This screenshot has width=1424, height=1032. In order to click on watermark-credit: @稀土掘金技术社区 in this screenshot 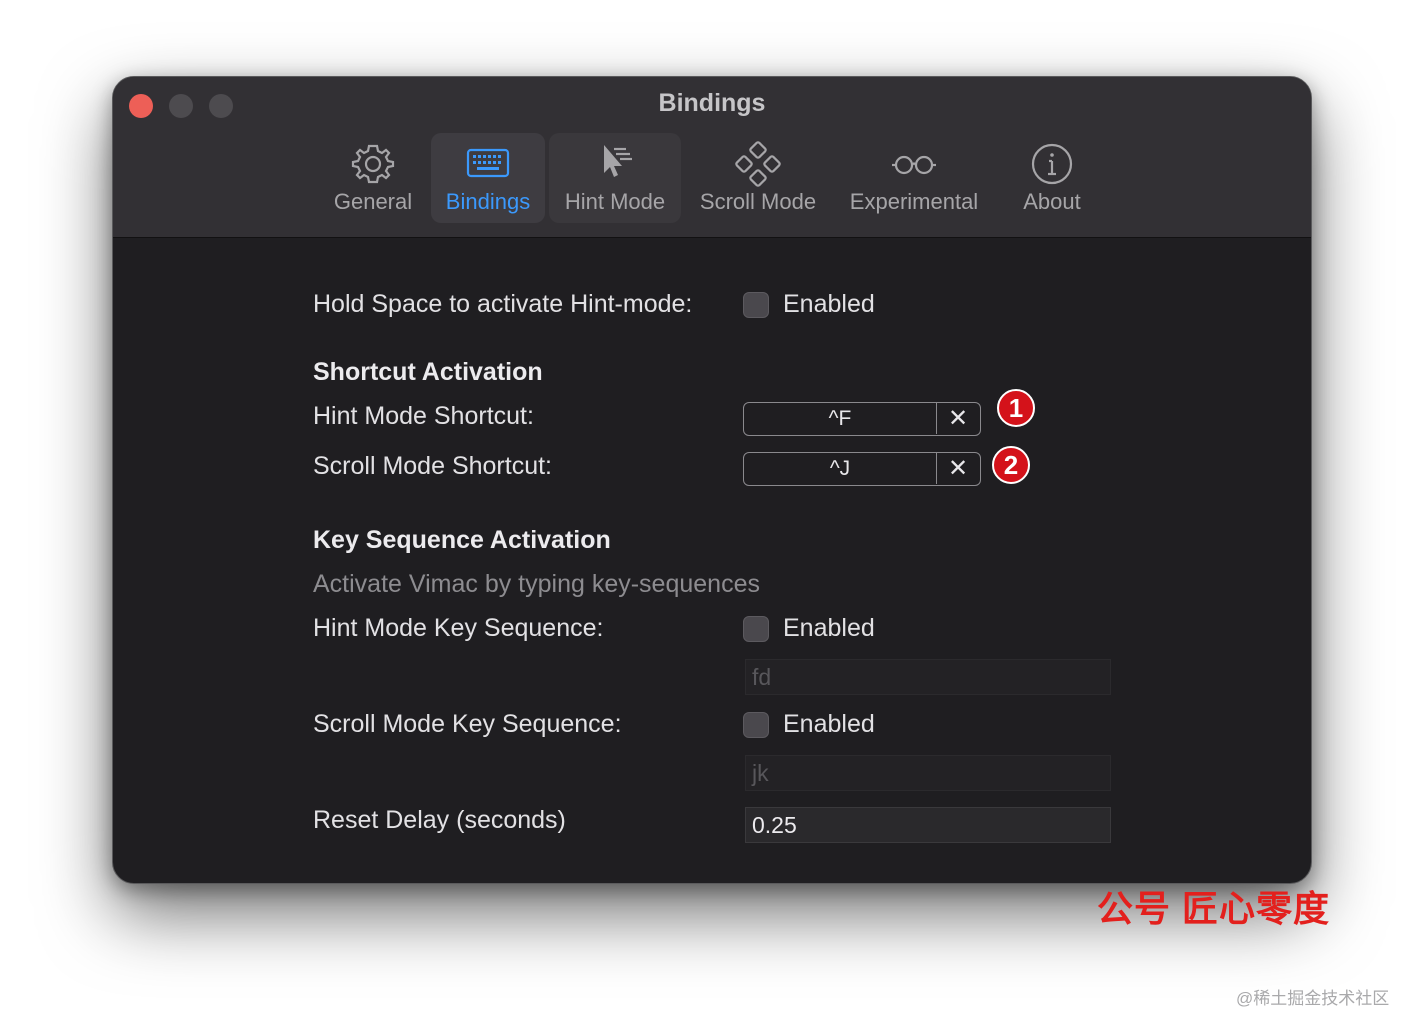, I will do `click(1313, 998)`.